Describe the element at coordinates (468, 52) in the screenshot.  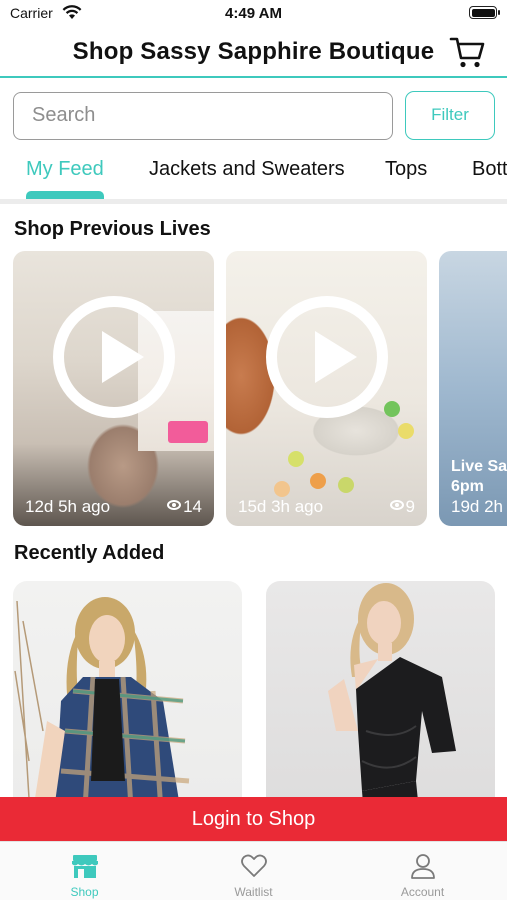
I see `cart-icon` at that location.